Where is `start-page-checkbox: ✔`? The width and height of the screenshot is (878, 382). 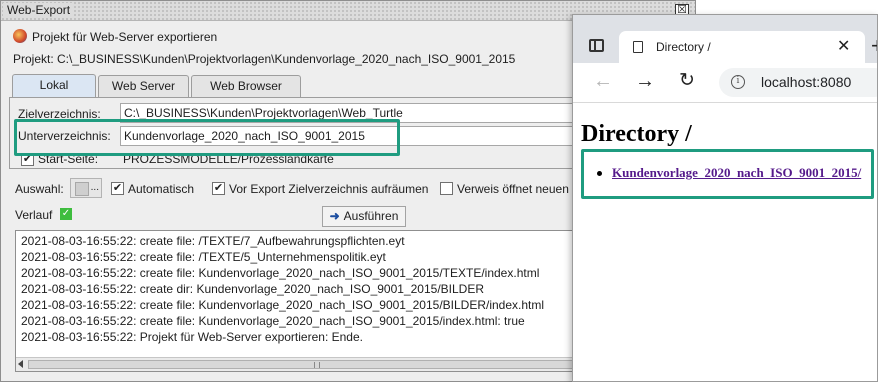
start-page-checkbox: ✔ is located at coordinates (27, 159).